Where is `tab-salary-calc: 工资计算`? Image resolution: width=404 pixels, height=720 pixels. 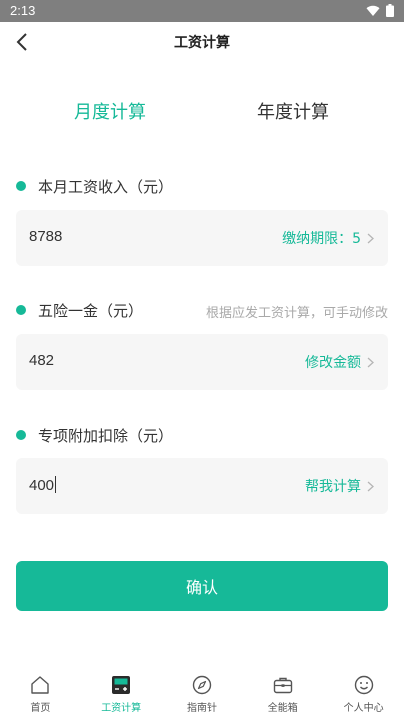
tab-salary-calc: 工资计算 is located at coordinates (121, 694).